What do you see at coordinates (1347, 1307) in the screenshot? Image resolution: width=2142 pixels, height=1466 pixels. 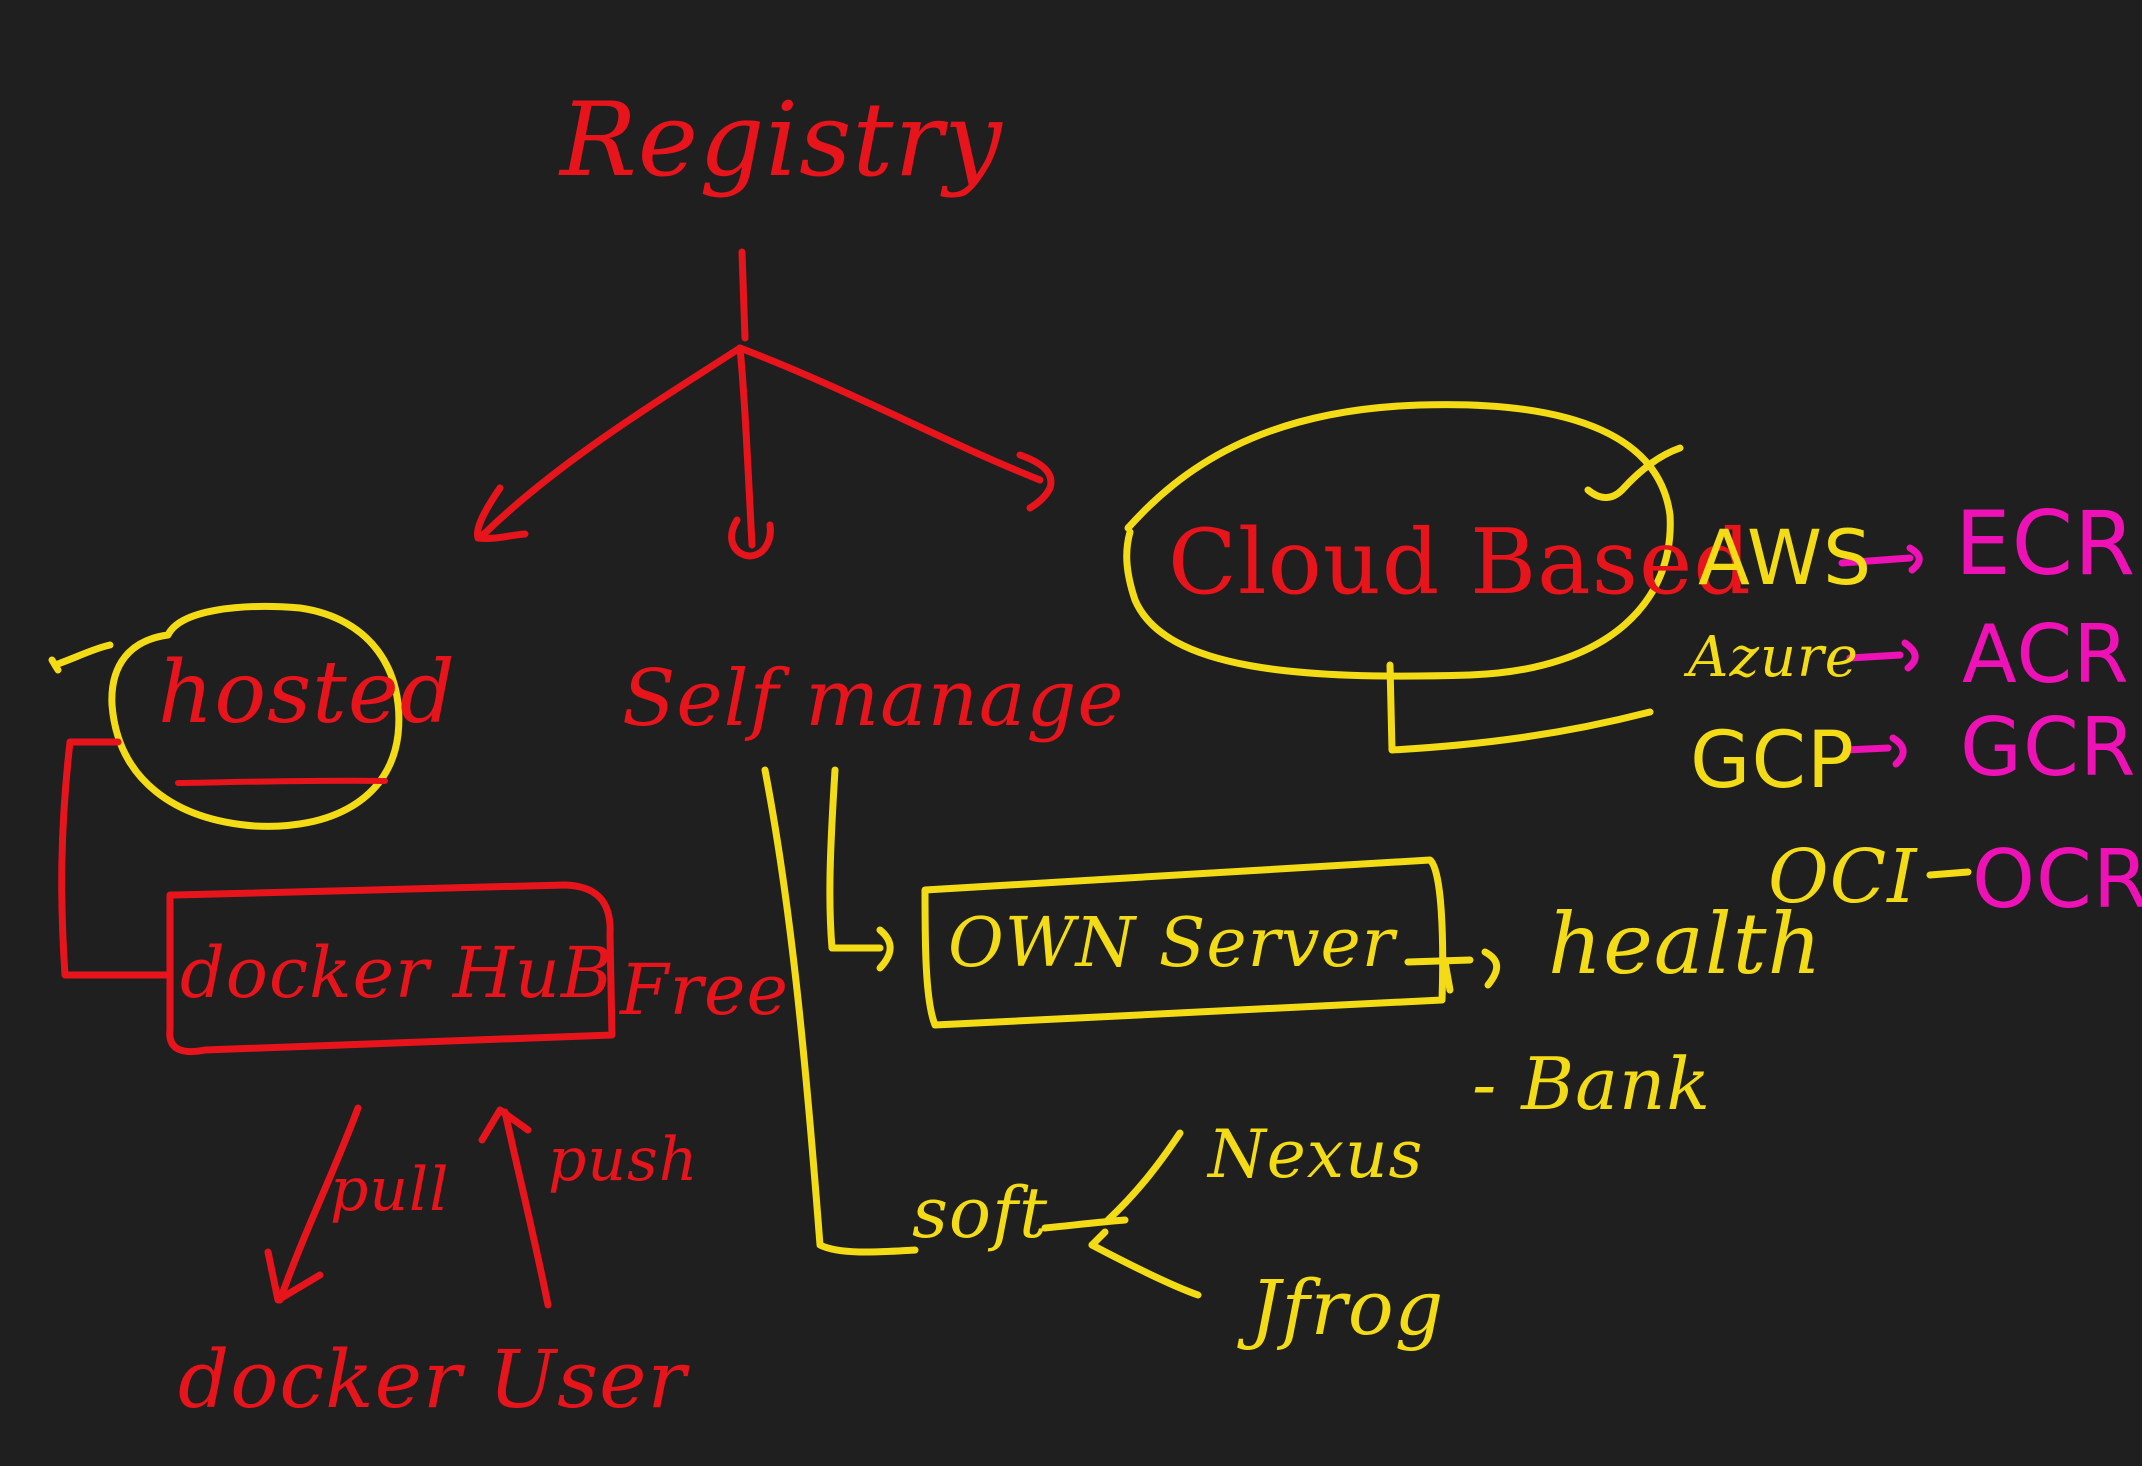 I see `jfrog-label: Jfrog` at bounding box center [1347, 1307].